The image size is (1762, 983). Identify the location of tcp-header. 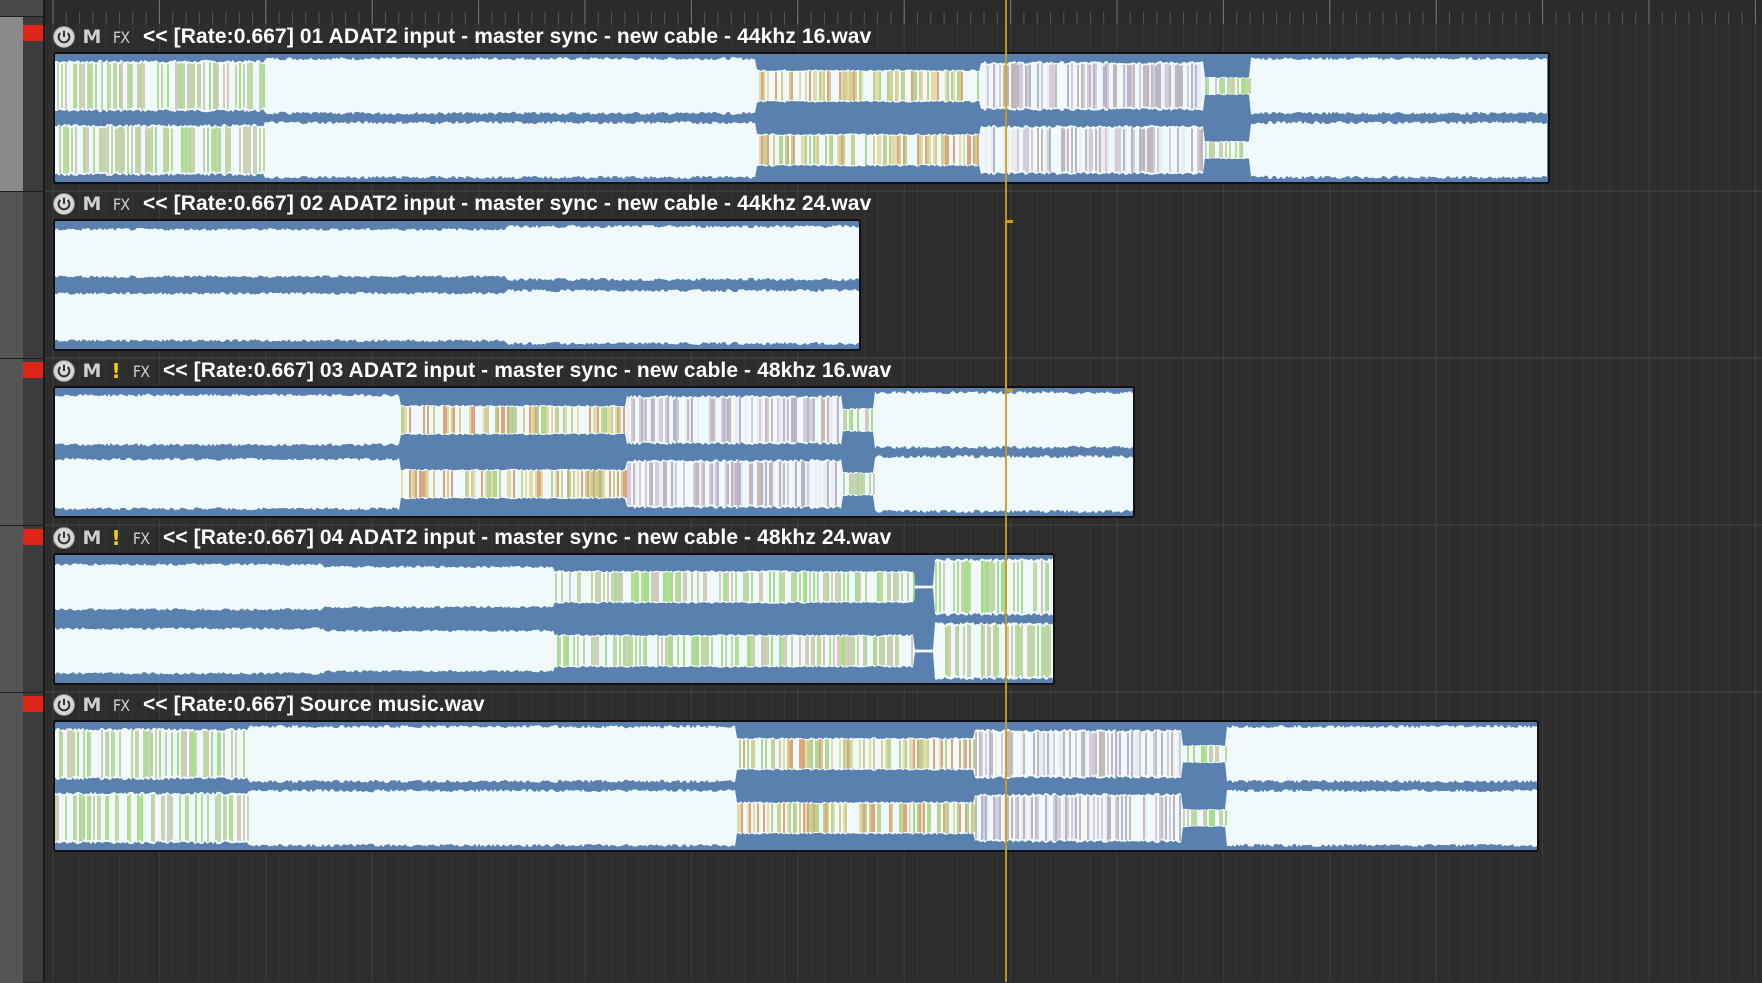
(21, 8).